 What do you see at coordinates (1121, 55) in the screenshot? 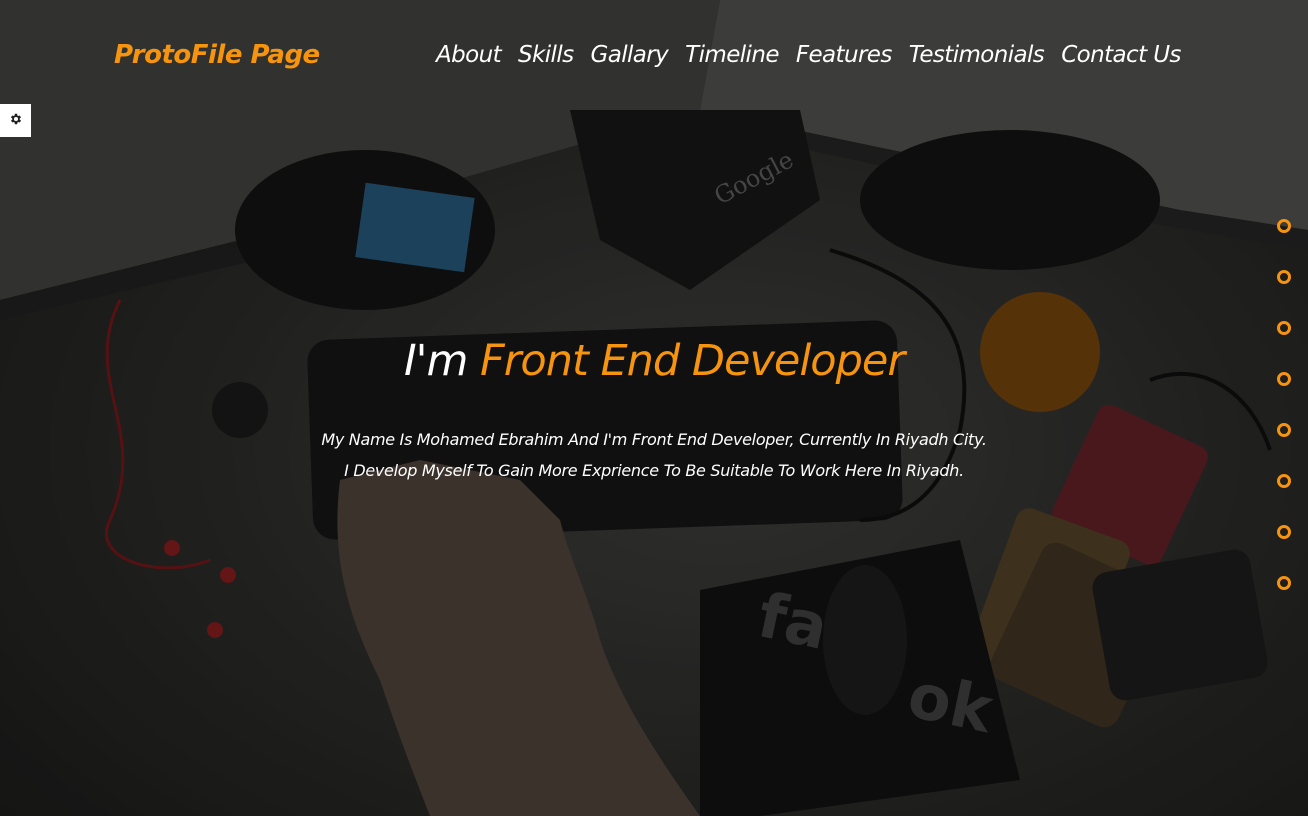
I see `nav-link-contact-us: Contact Us` at bounding box center [1121, 55].